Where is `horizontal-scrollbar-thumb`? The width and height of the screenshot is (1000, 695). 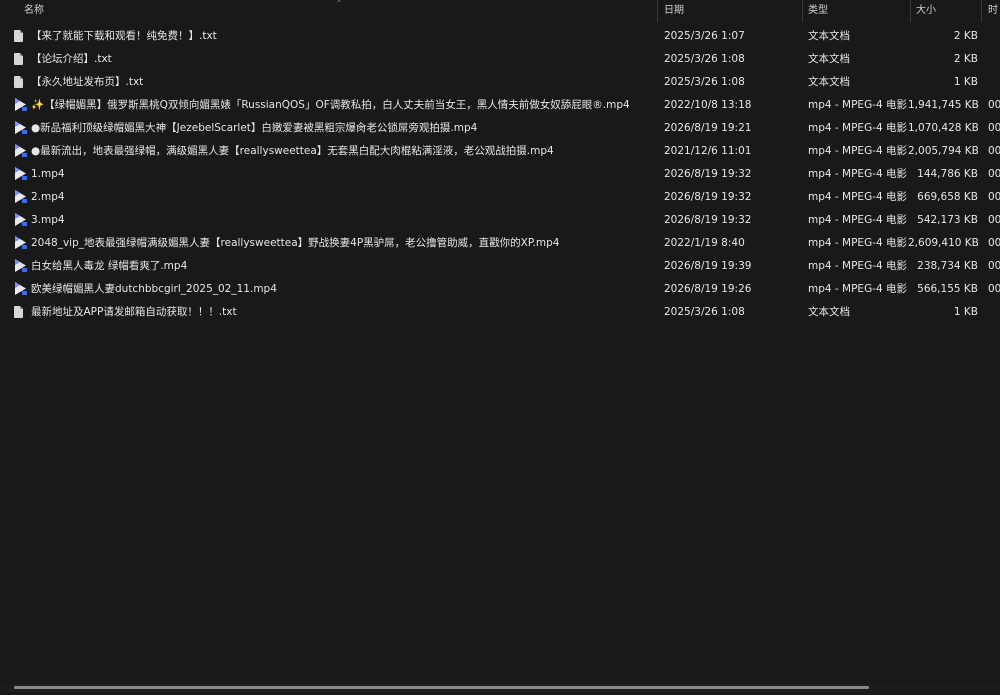 horizontal-scrollbar-thumb is located at coordinates (441, 687).